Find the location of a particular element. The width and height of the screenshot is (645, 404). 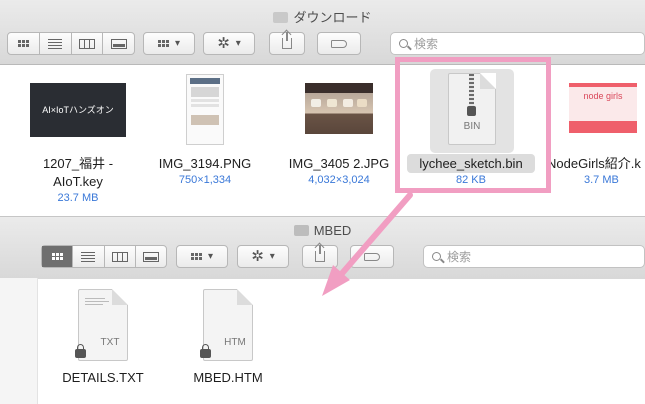

bottom-action-button: ✲ ▾ is located at coordinates (263, 256).